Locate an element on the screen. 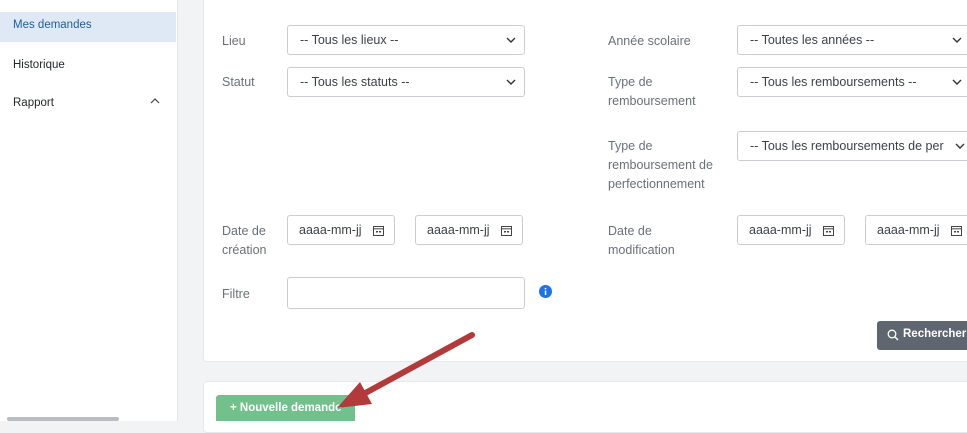 The width and height of the screenshot is (967, 433). date-modification-to-input: aaaa-mm-jj is located at coordinates (916, 230).